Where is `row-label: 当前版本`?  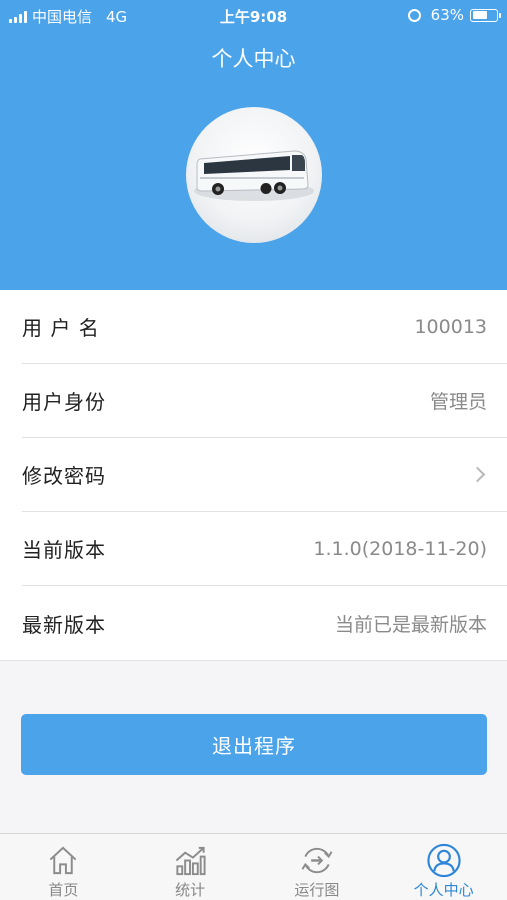
row-label: 当前版本 is located at coordinates (64, 550).